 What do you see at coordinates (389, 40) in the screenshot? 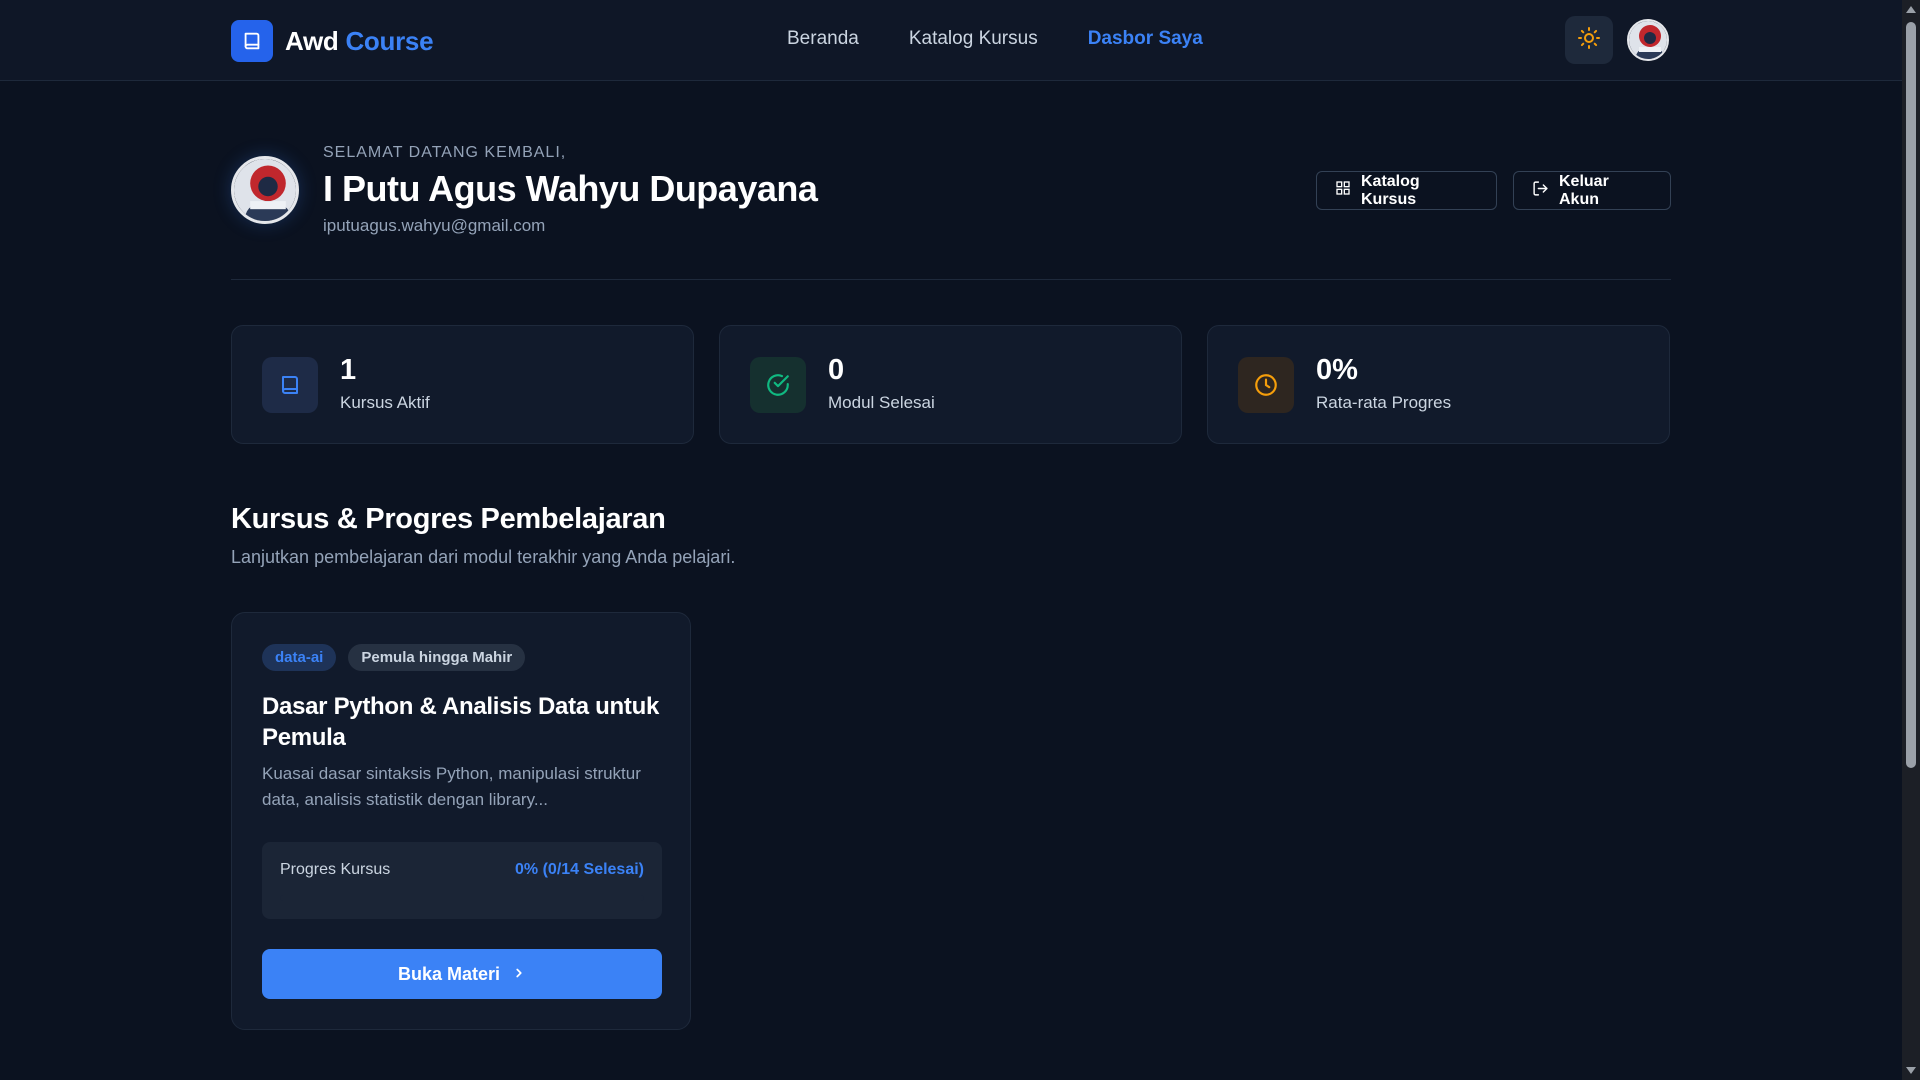
I see `brand-name-part-2: Course` at bounding box center [389, 40].